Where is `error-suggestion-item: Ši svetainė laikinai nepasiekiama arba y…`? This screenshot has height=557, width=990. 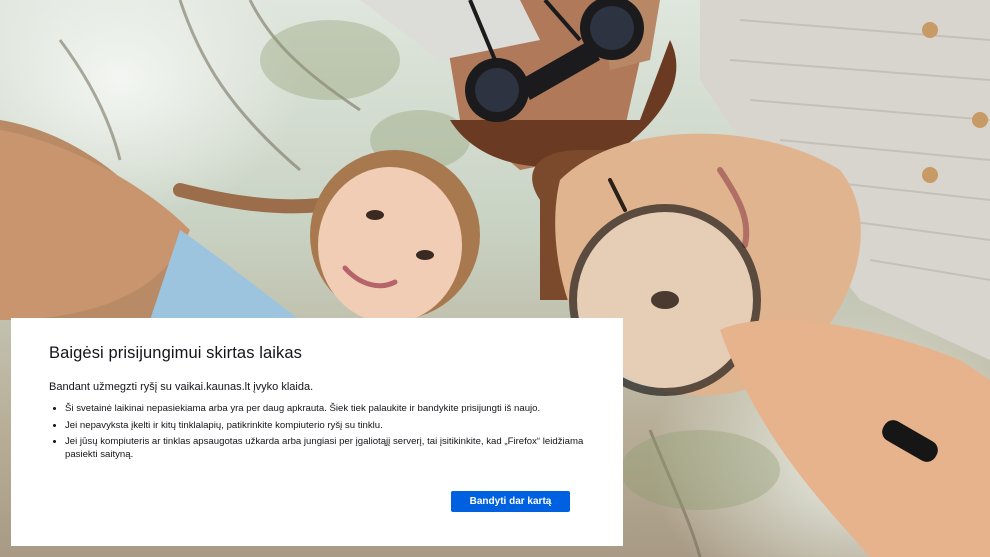 error-suggestion-item: Ši svetainė laikinai nepasiekiama arba y… is located at coordinates (325, 409).